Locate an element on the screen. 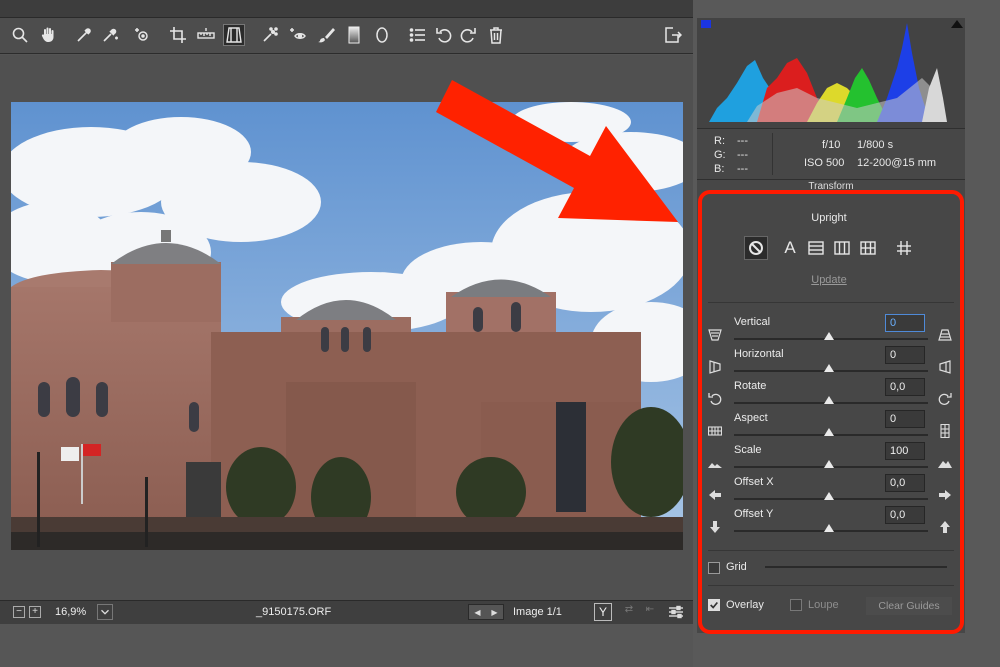 The width and height of the screenshot is (1000, 667). crop-icon is located at coordinates (178, 35).